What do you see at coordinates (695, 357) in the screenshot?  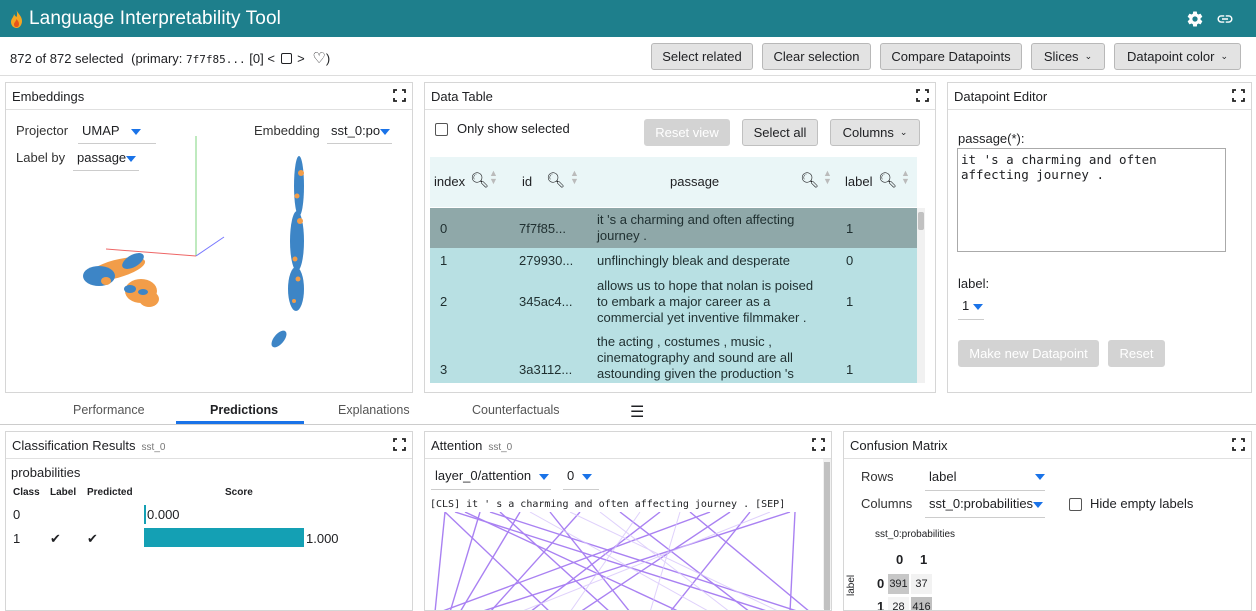 I see `cell-passage-line: cinematography and sound are all` at bounding box center [695, 357].